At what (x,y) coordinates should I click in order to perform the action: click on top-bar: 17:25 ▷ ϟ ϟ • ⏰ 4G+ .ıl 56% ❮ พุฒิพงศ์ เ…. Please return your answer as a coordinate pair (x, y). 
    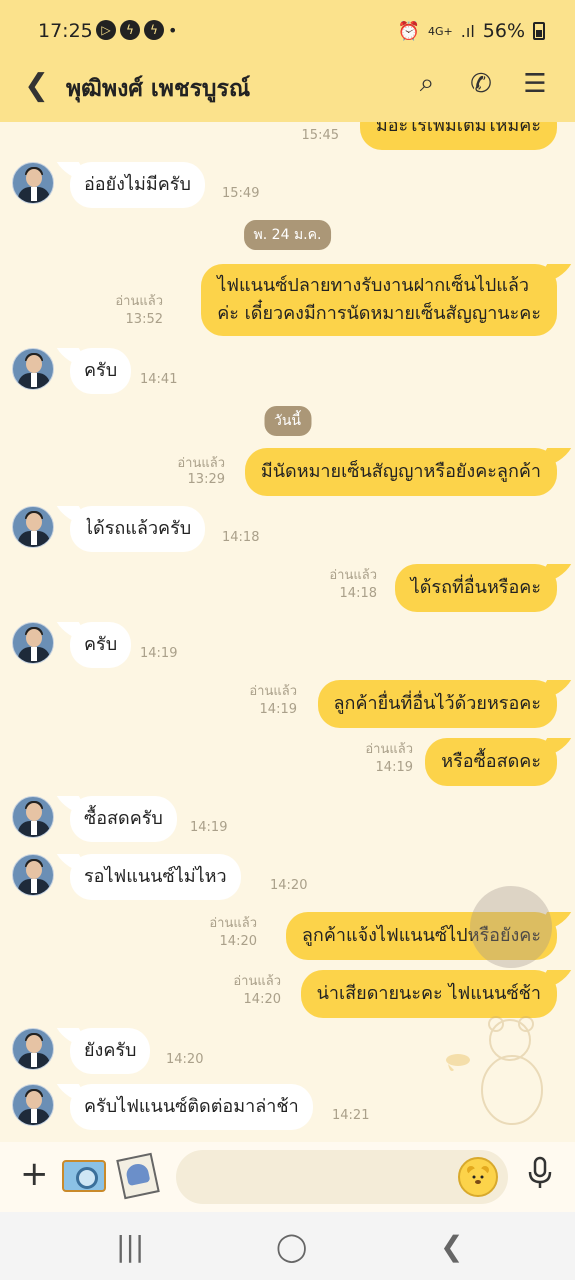
    Looking at the image, I should click on (287, 61).